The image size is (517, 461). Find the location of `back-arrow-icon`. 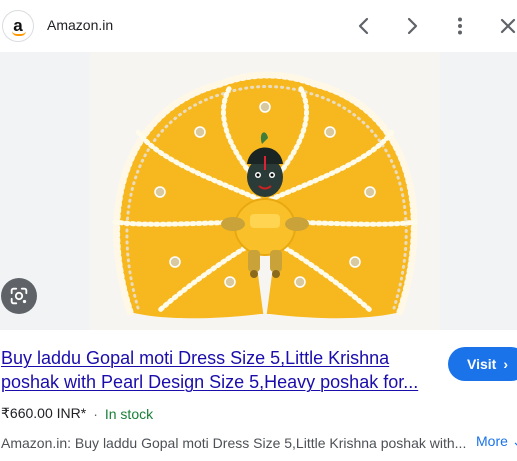

back-arrow-icon is located at coordinates (364, 26).